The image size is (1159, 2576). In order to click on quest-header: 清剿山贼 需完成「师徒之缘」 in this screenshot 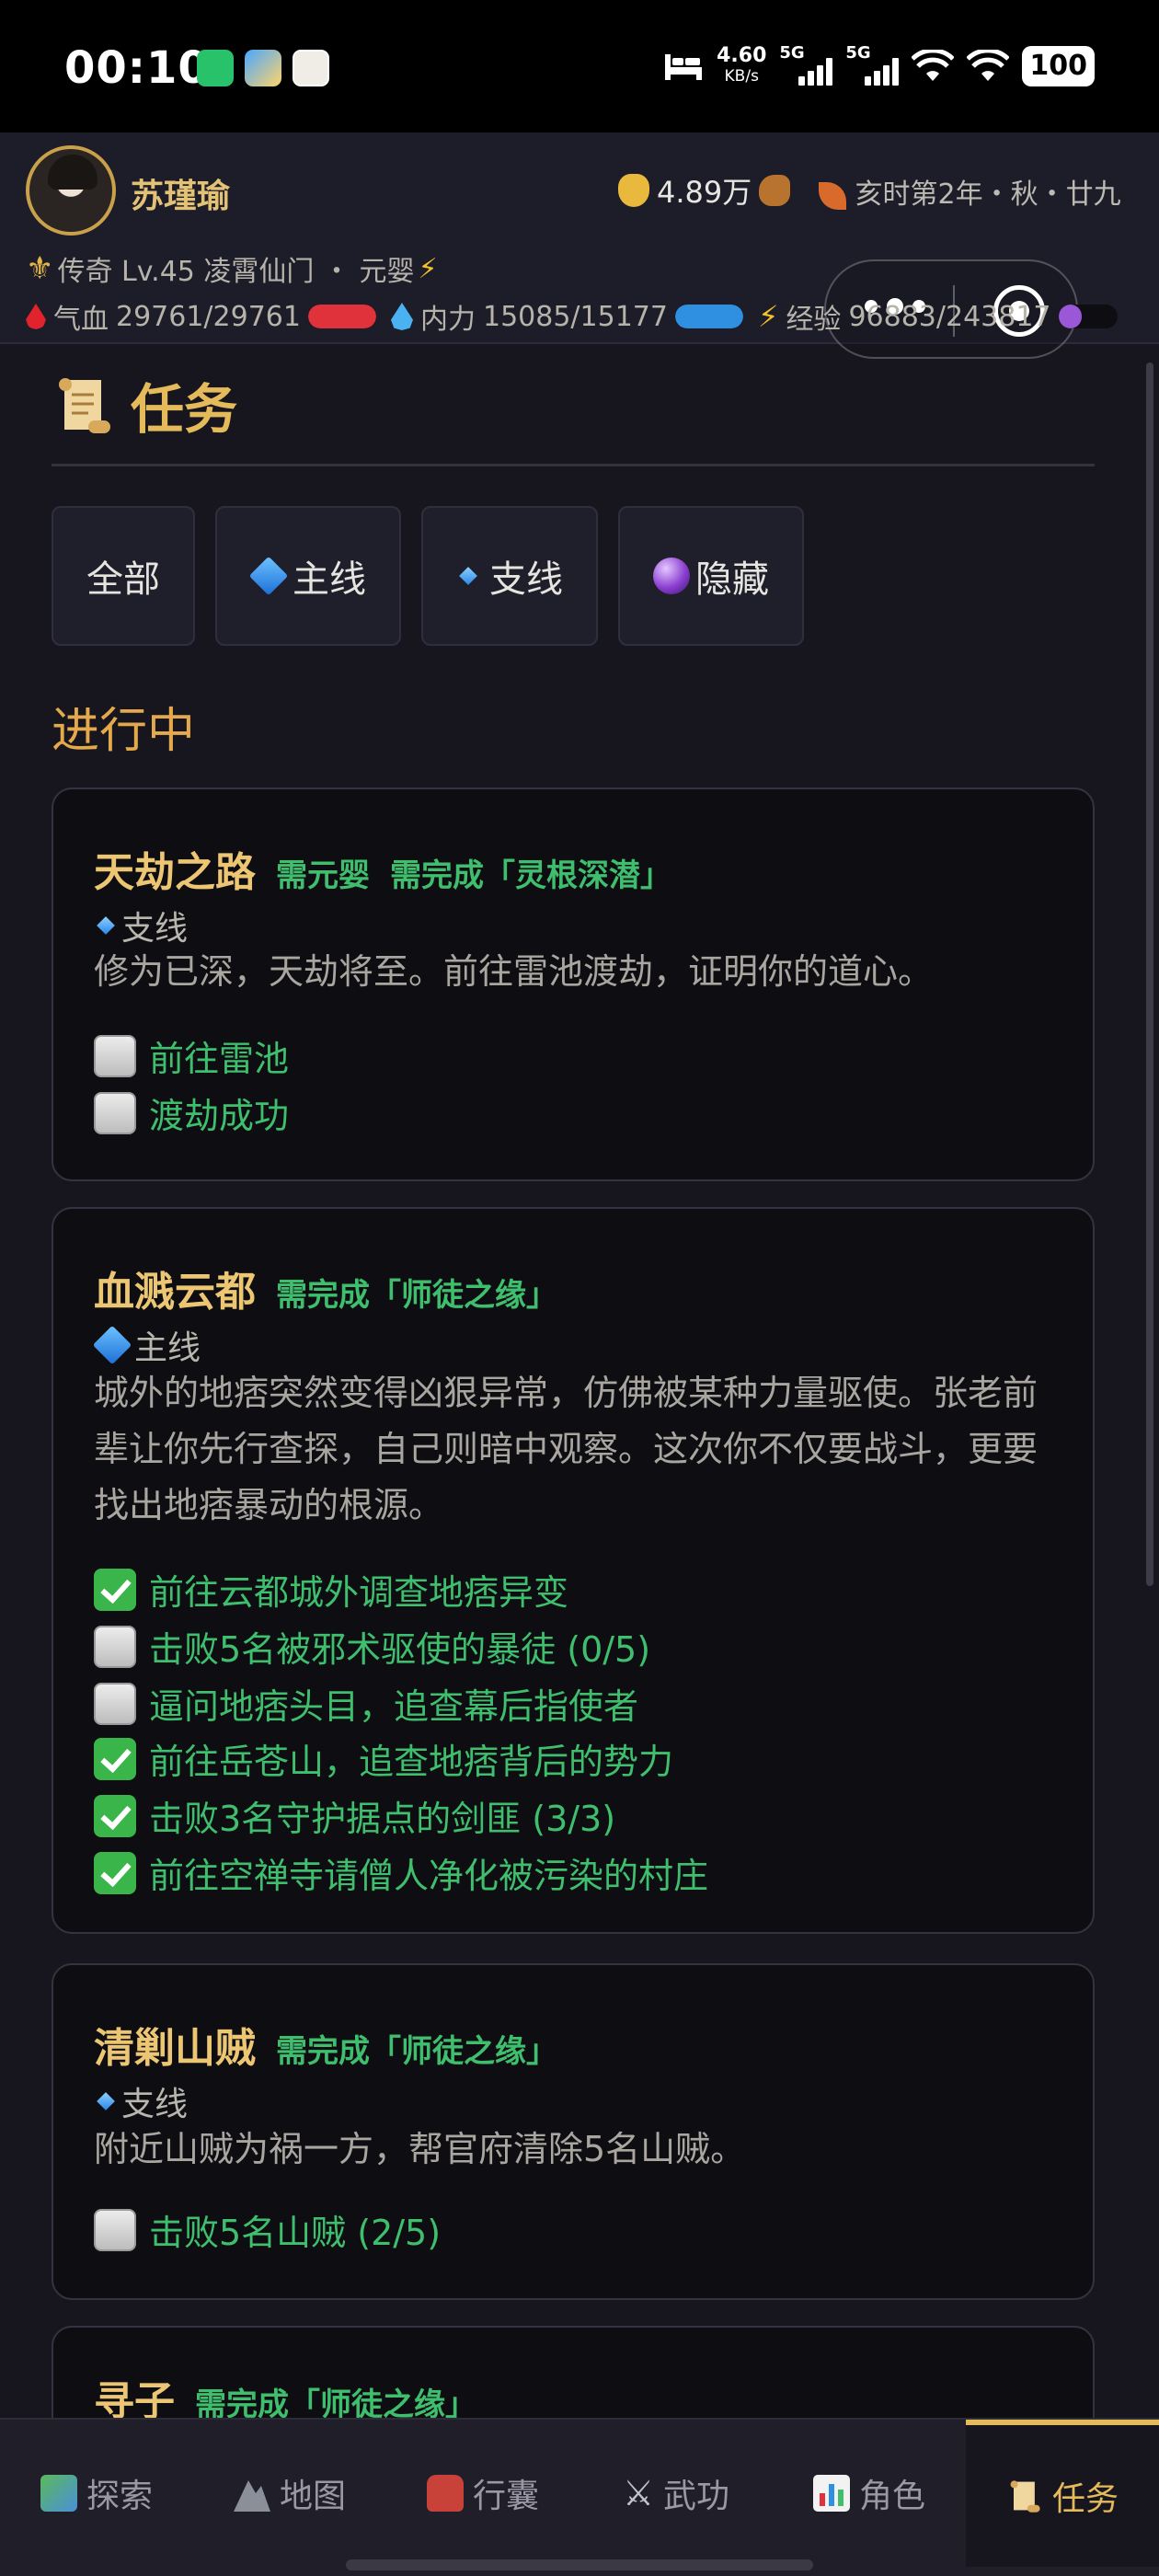, I will do `click(325, 2044)`.